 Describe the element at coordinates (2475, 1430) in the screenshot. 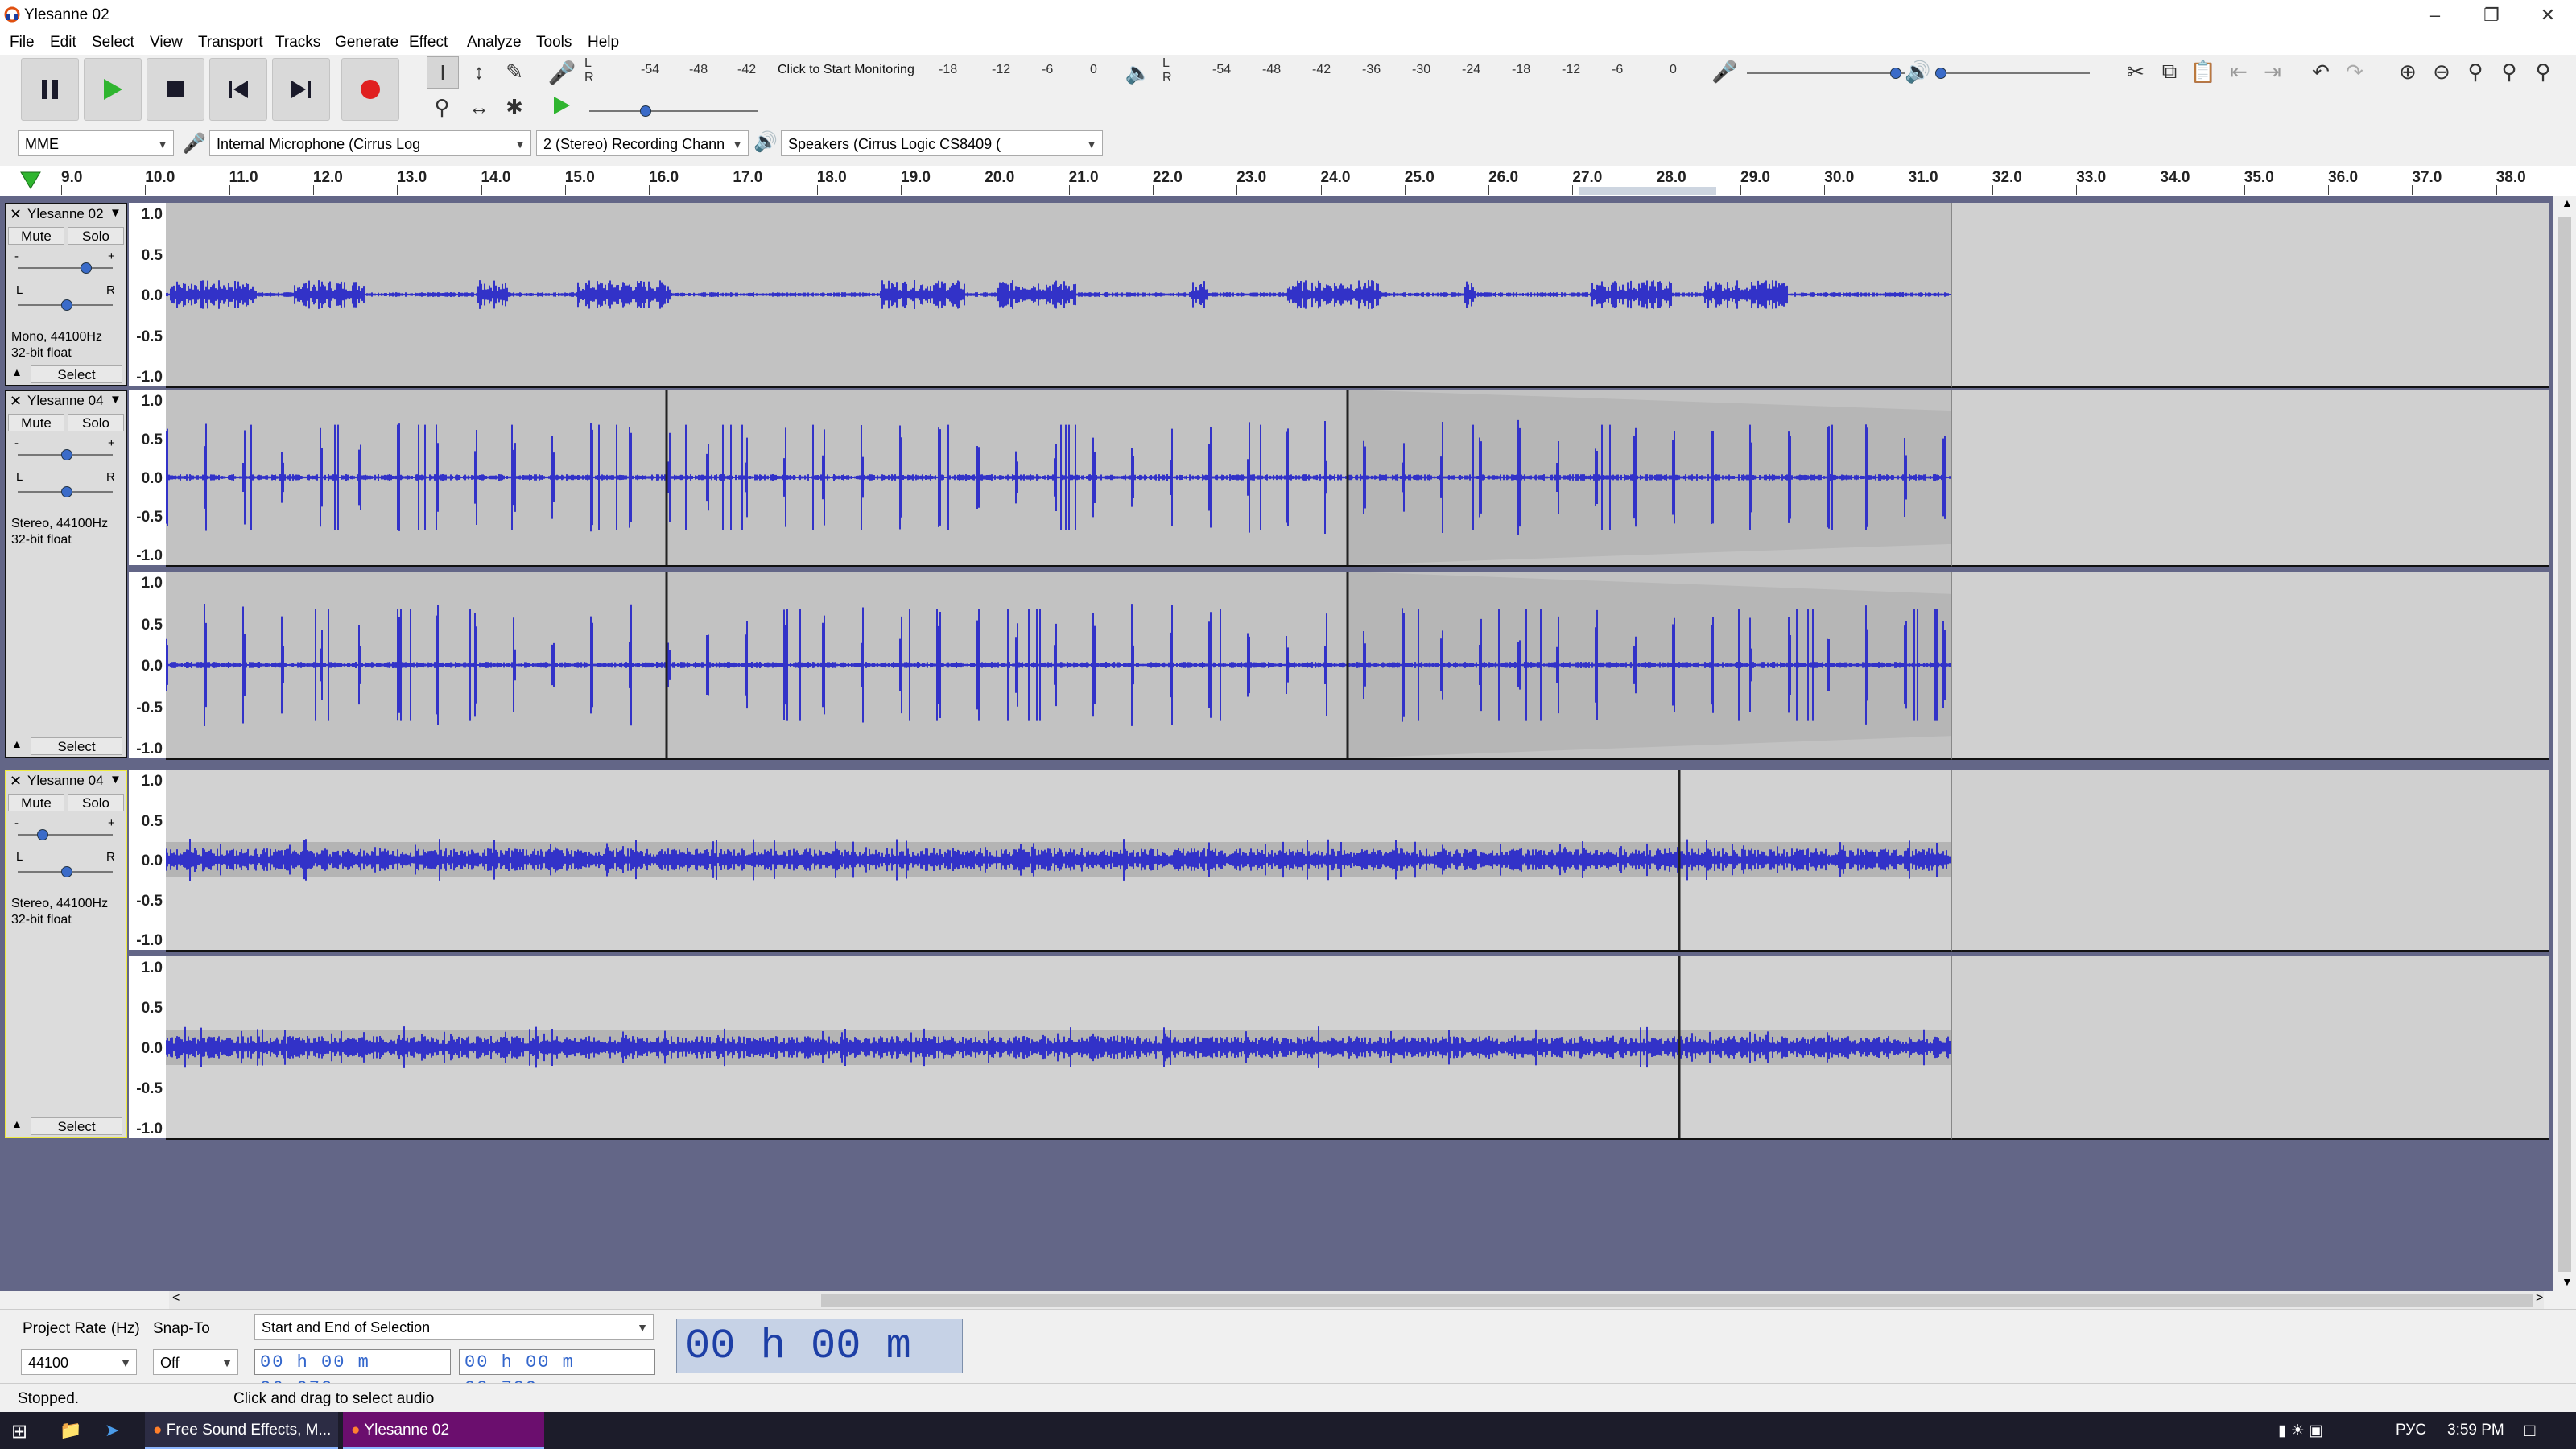

I see `taskbar-clock: 3:59 PM` at that location.